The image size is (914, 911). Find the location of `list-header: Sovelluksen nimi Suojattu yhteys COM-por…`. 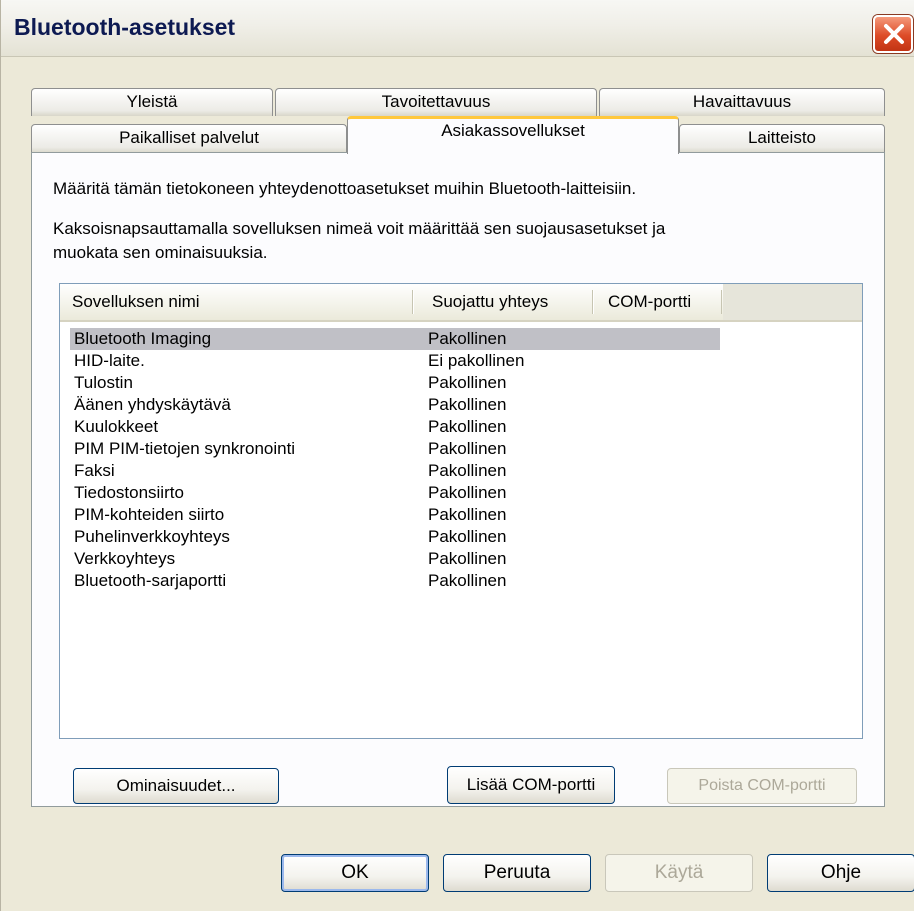

list-header: Sovelluksen nimi Suojattu yhteys COM-por… is located at coordinates (461, 303).